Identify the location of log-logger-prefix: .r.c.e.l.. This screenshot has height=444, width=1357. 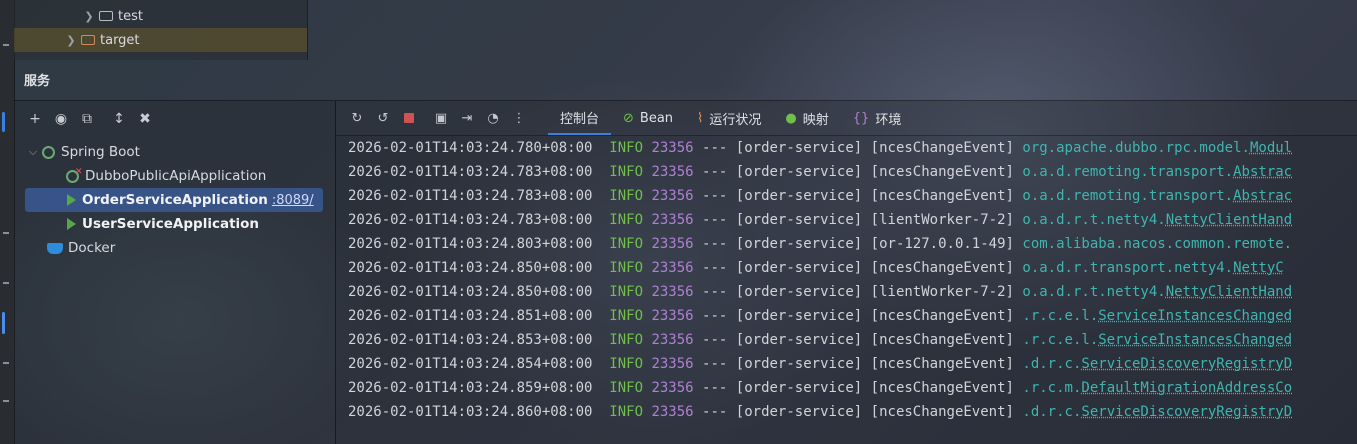
(1060, 316).